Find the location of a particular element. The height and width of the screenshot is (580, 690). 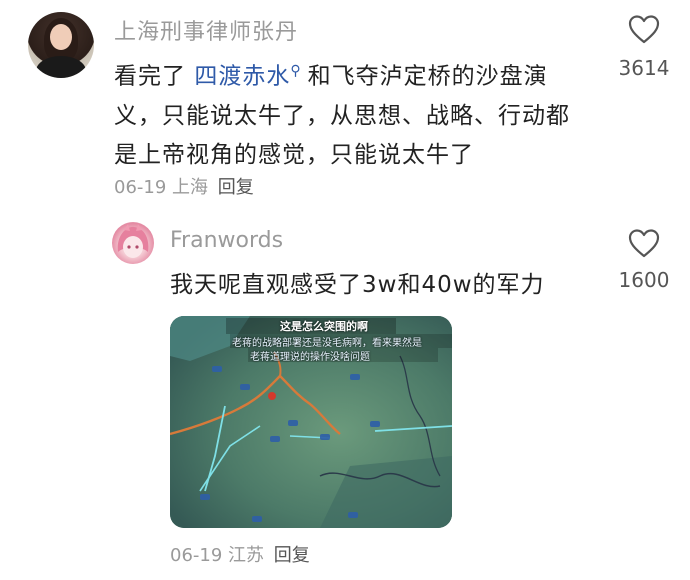

reply-reply-button: 回复 is located at coordinates (292, 555).